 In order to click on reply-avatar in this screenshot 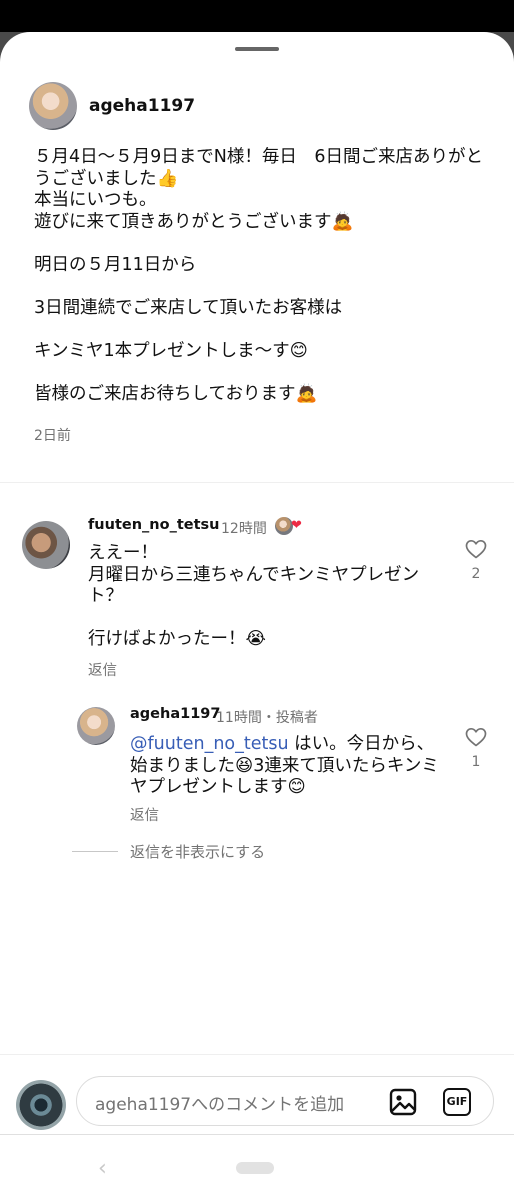, I will do `click(96, 726)`.